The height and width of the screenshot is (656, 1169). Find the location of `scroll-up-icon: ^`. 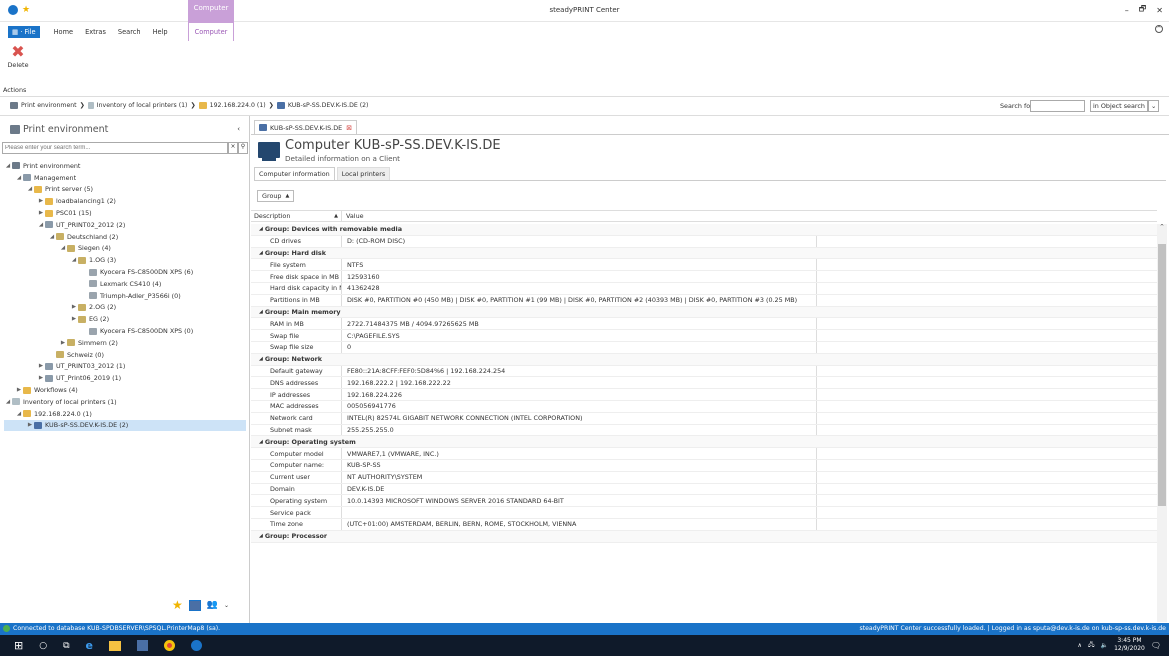

scroll-up-icon: ^ is located at coordinates (1162, 227).